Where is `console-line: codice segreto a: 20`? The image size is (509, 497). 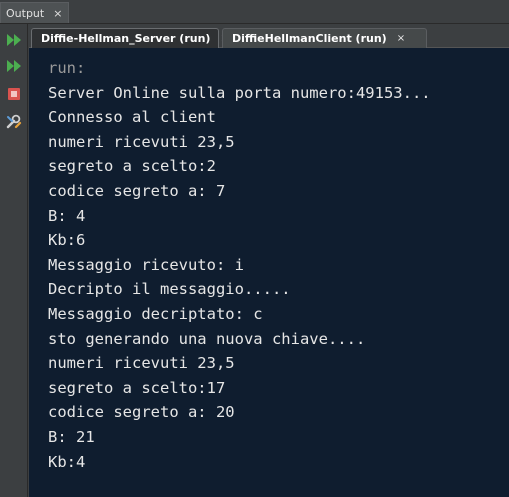 console-line: codice segreto a: 20 is located at coordinates (141, 412).